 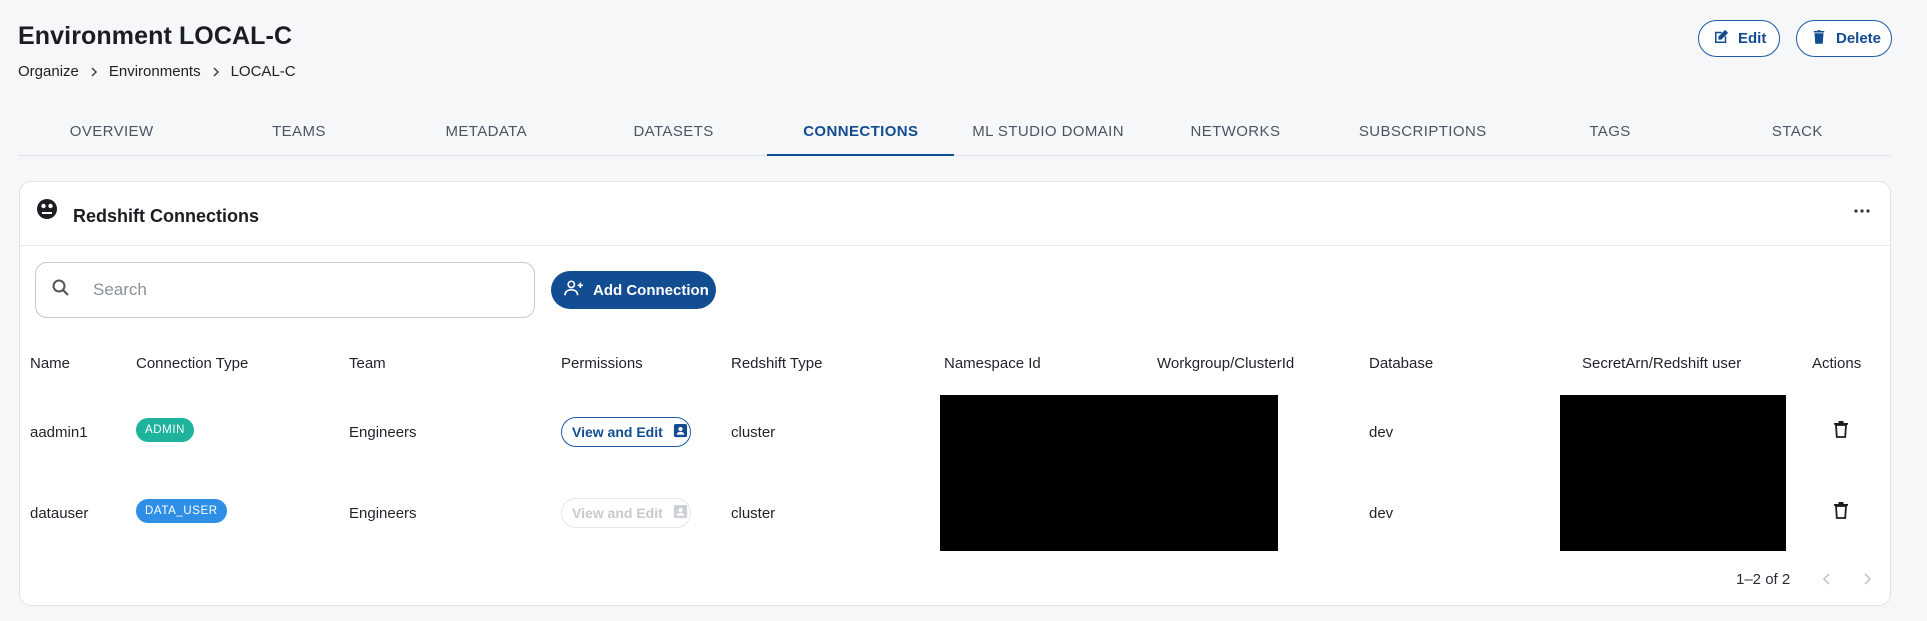 I want to click on row-1-redshift-type: cluster, so click(x=753, y=432).